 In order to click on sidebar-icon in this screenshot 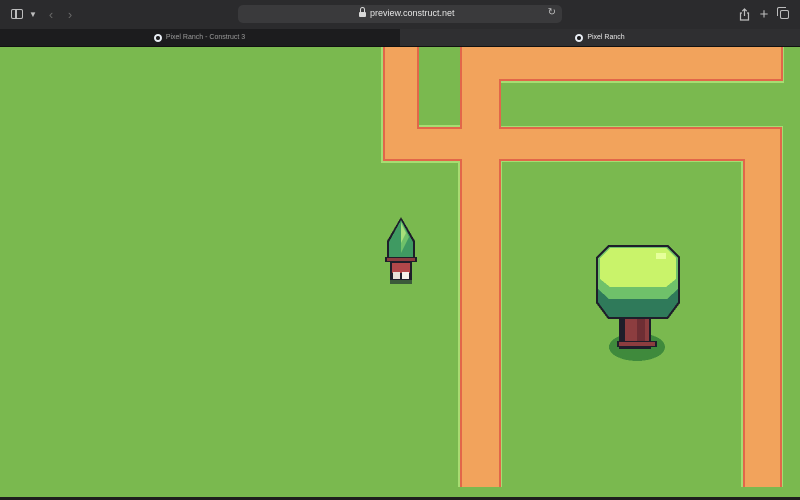, I will do `click(17, 14)`.